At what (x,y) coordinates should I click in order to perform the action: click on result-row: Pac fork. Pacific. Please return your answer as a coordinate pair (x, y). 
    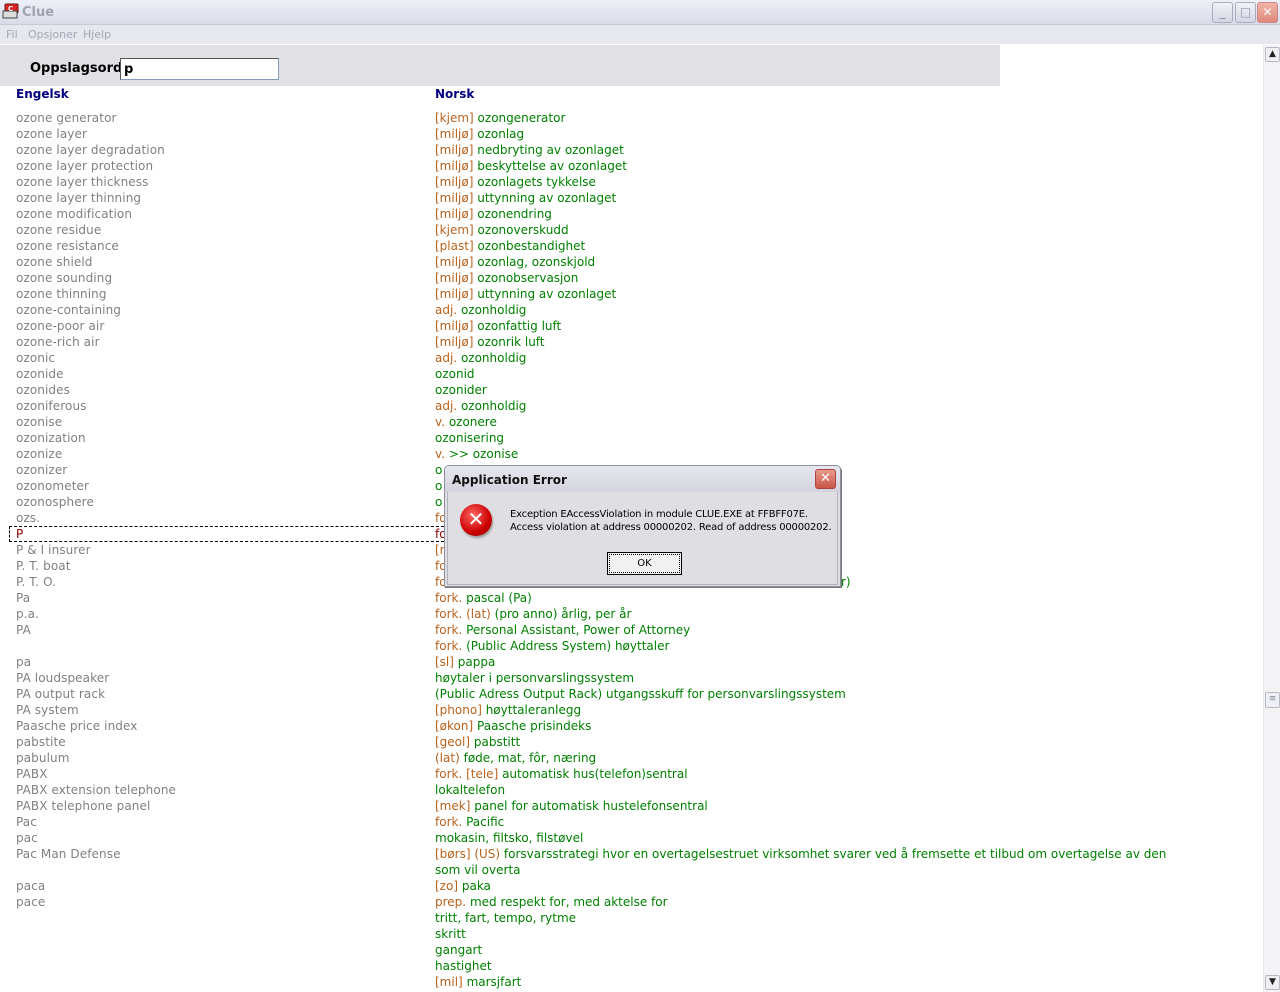
    Looking at the image, I should click on (631, 823).